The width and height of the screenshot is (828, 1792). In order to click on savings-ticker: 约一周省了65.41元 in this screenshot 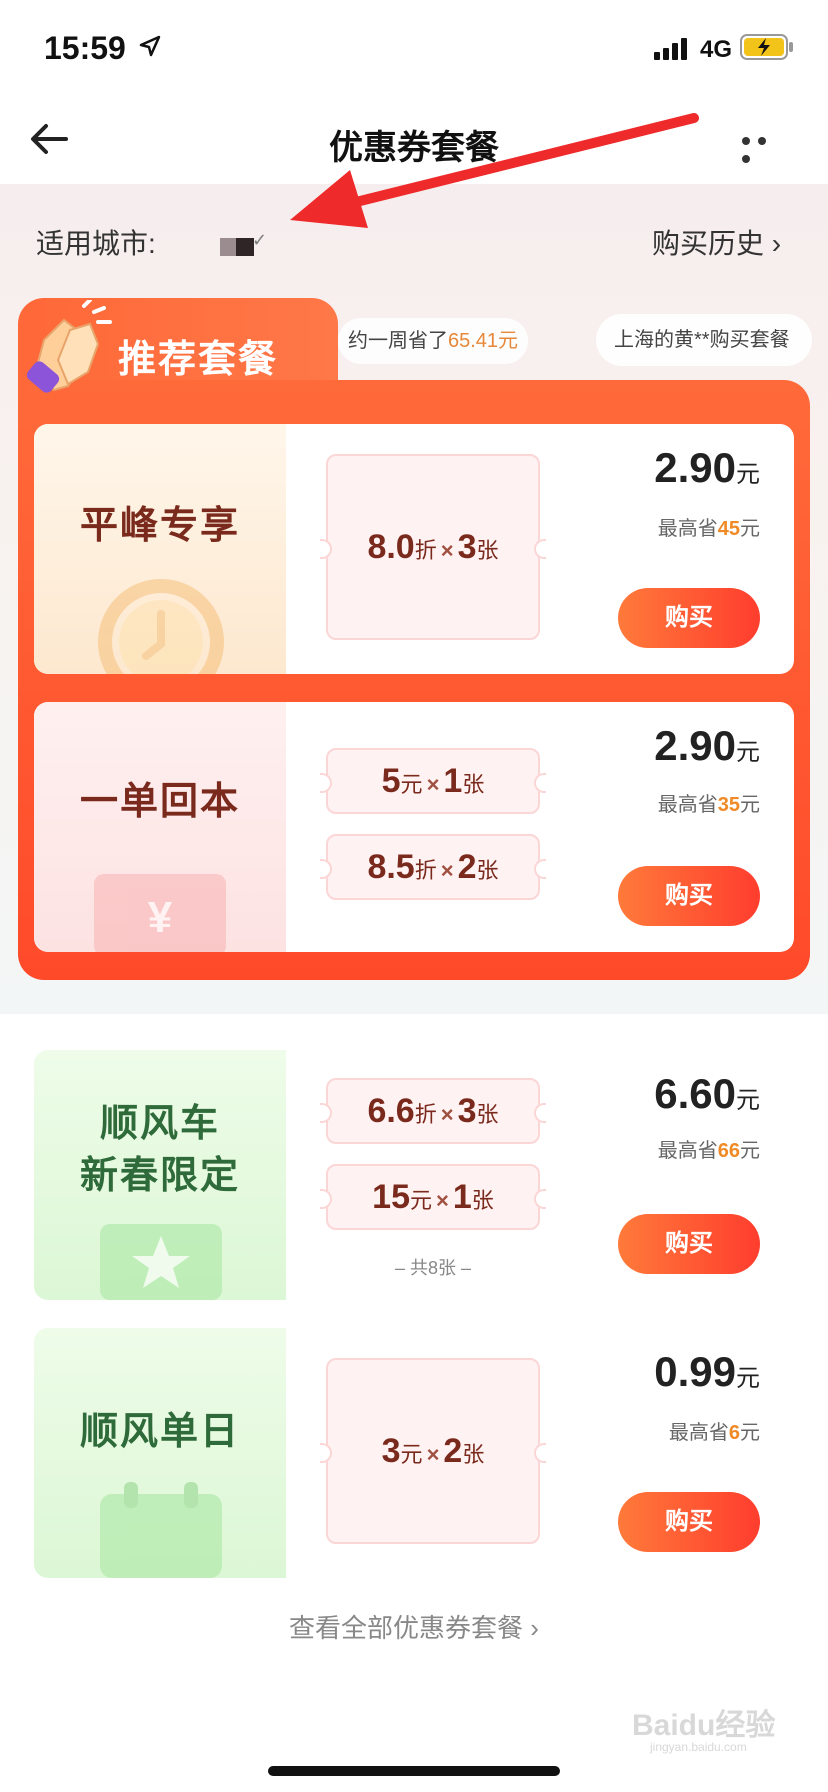, I will do `click(433, 341)`.